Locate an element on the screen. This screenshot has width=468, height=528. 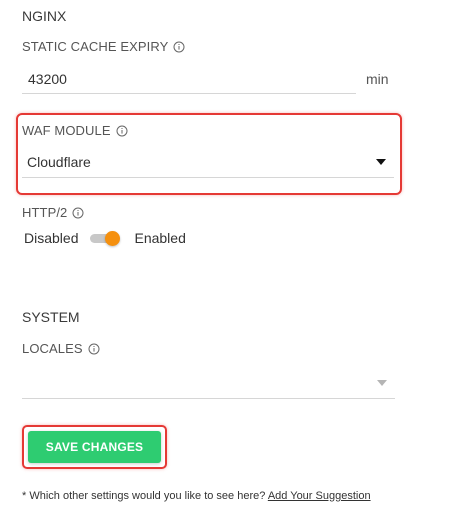
locales-label-text: LOCALES is located at coordinates (52, 348).